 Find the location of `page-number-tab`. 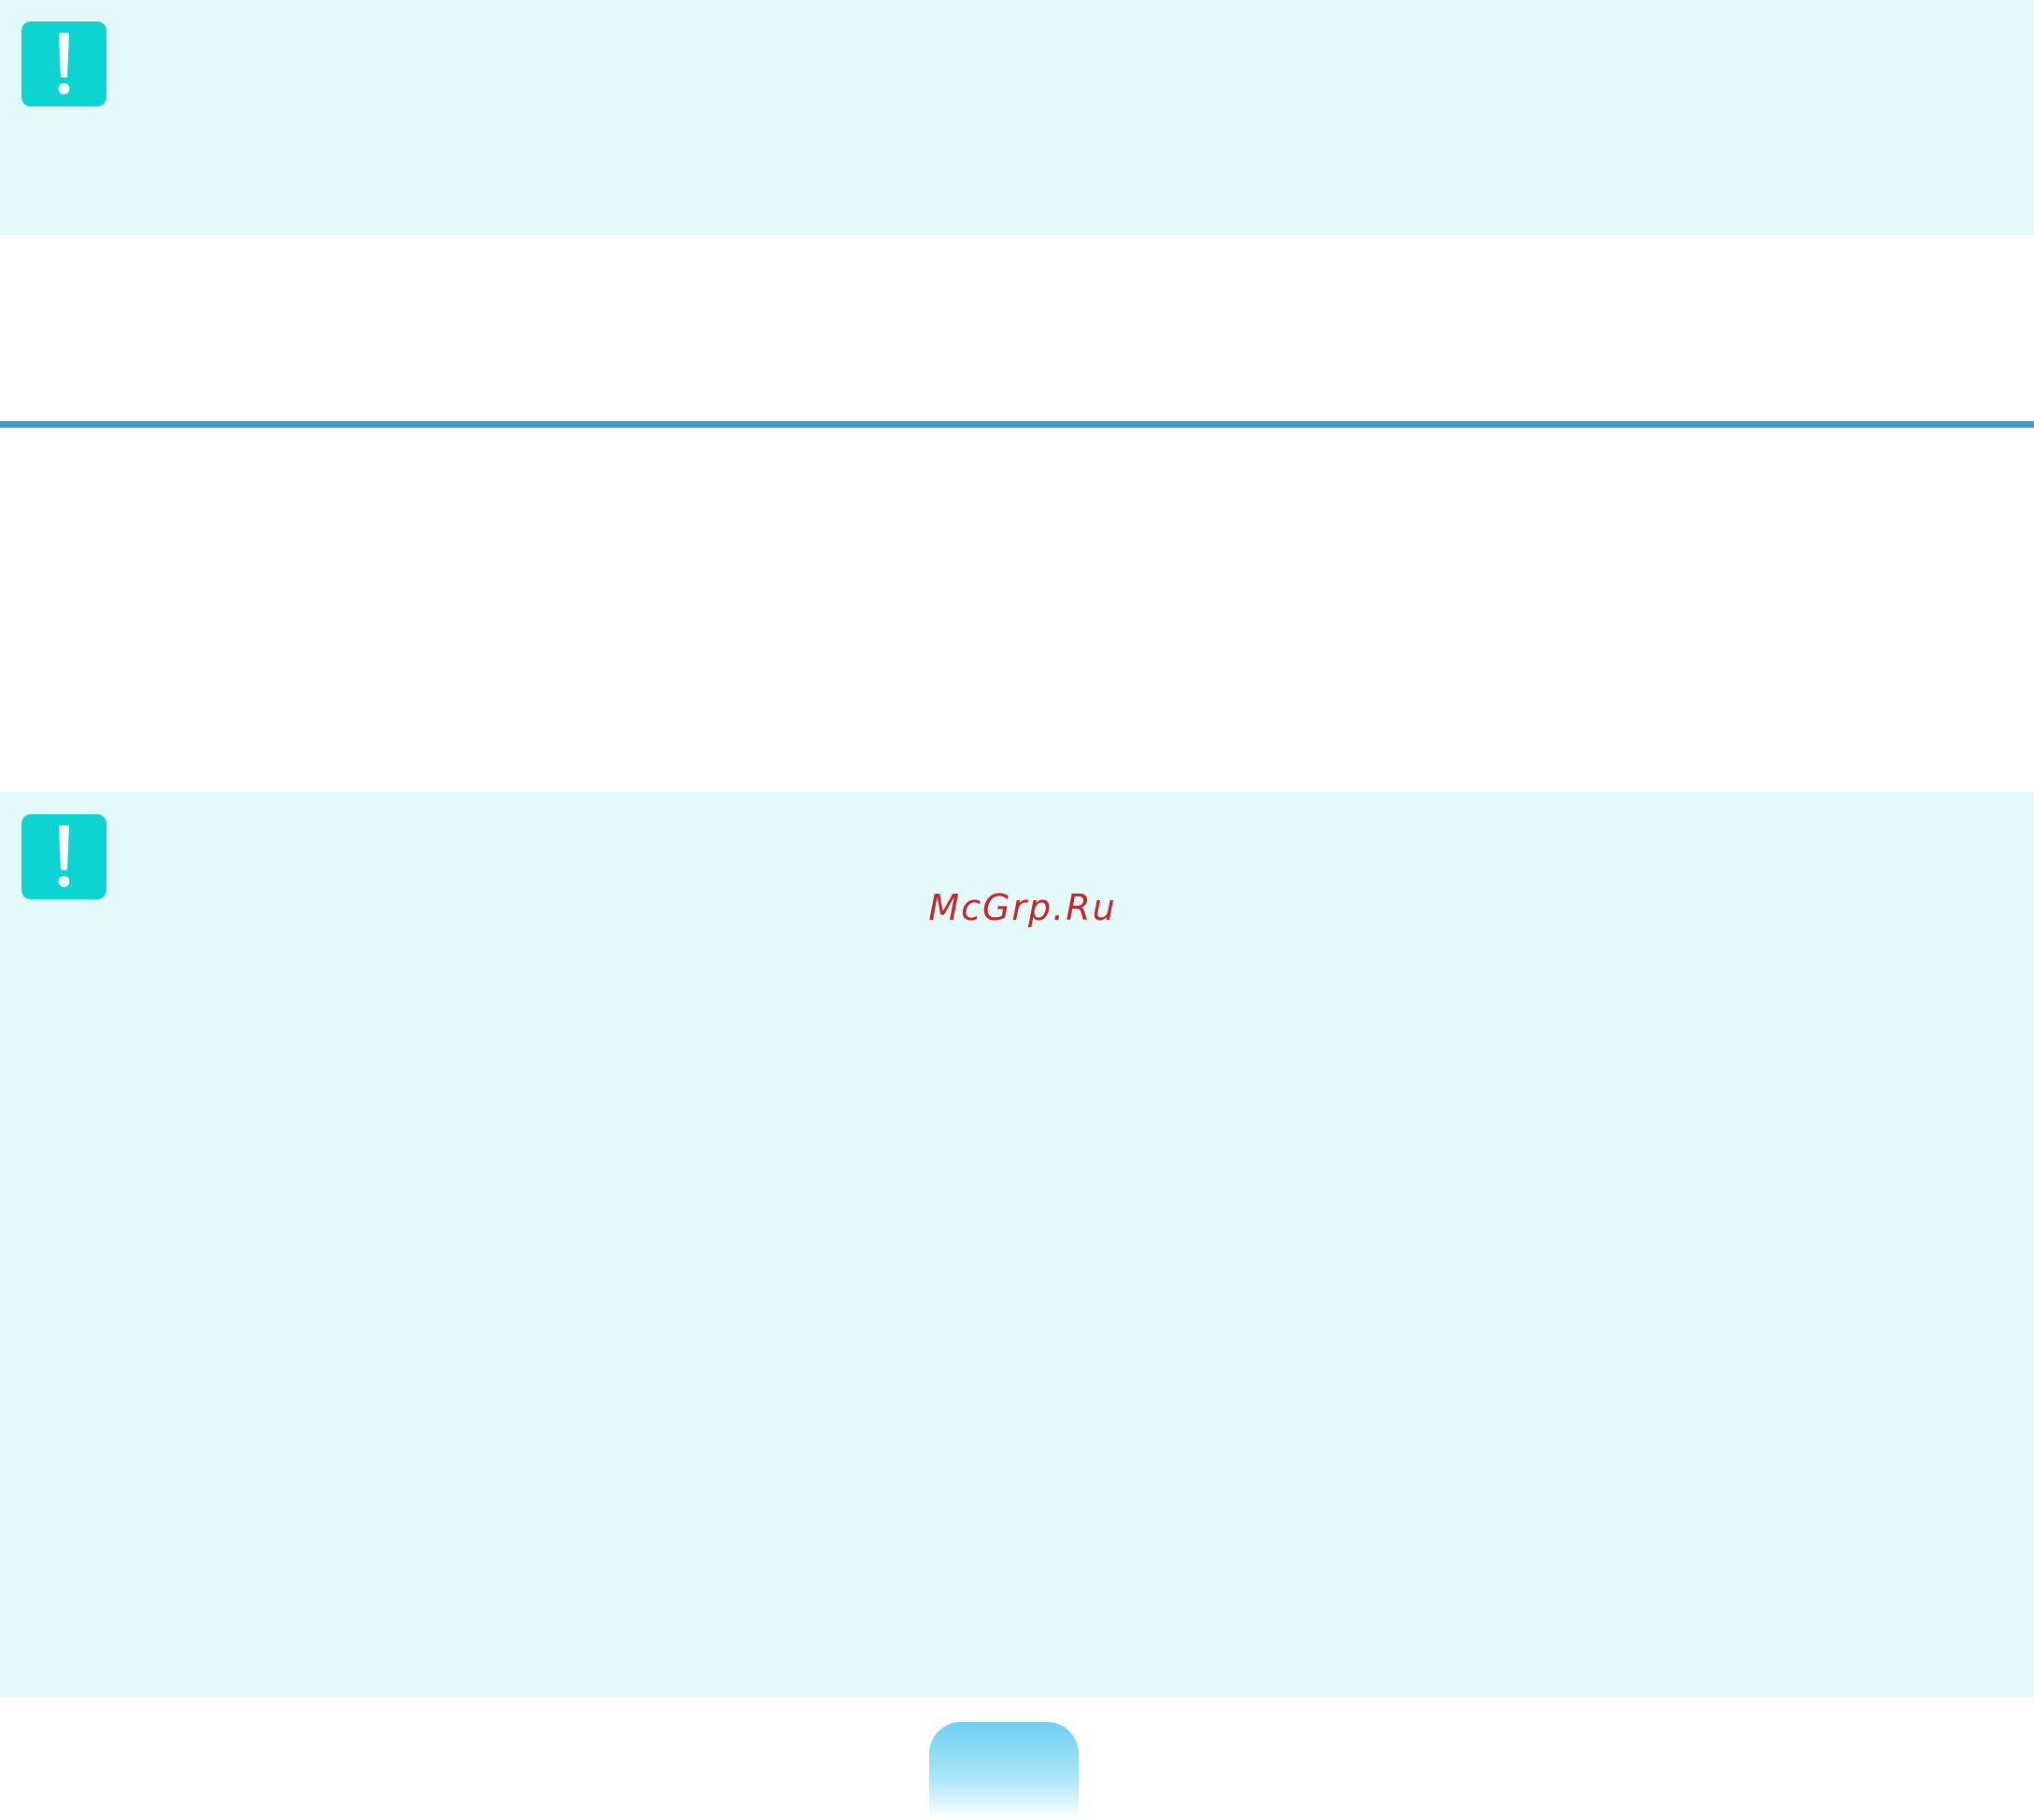

page-number-tab is located at coordinates (1004, 1771).